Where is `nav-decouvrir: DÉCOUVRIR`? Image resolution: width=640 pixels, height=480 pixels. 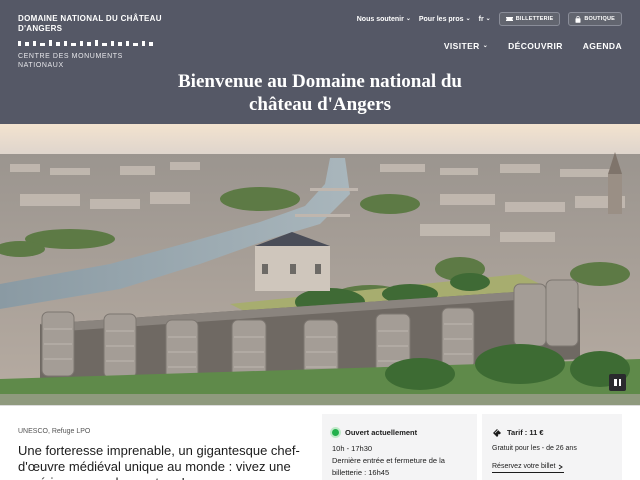
nav-decouvrir: DÉCOUVRIR is located at coordinates (535, 46).